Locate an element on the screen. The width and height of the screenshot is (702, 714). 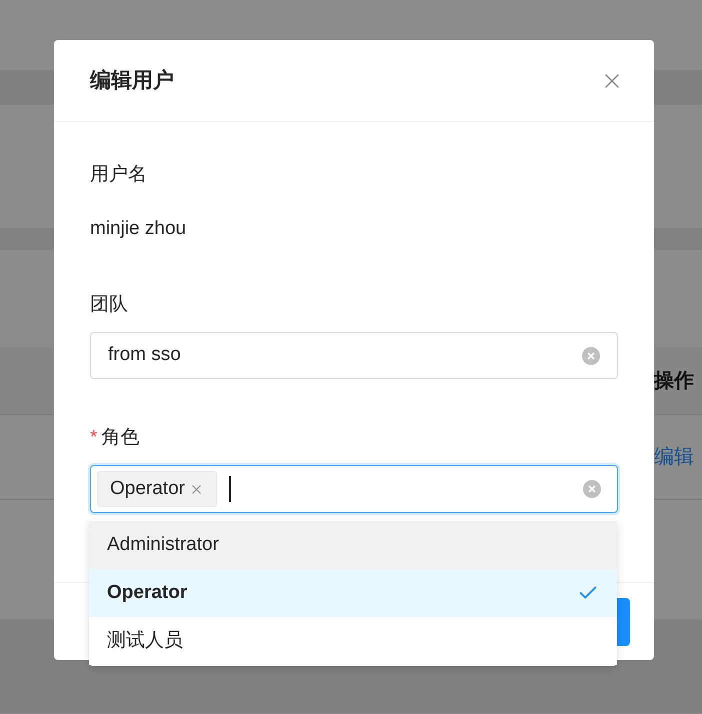
team-select: from sso is located at coordinates (354, 355).